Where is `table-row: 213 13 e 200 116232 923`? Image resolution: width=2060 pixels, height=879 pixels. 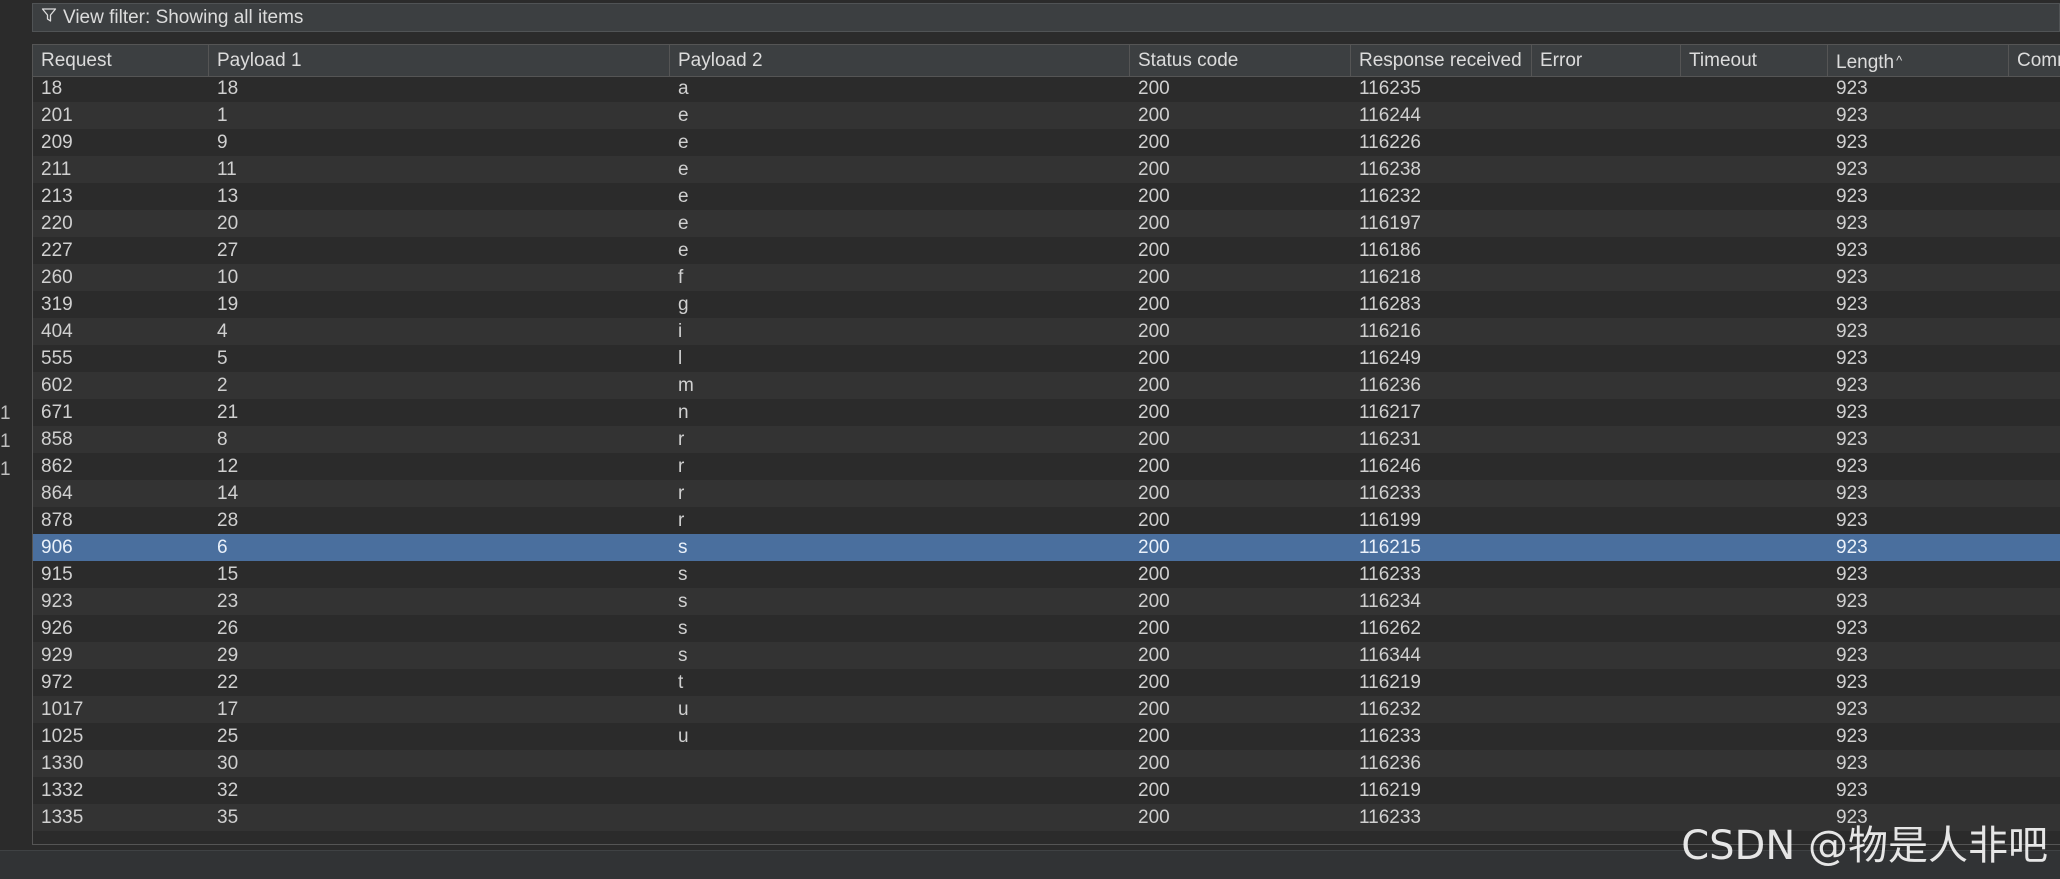 table-row: 213 13 e 200 116232 923 is located at coordinates (1046, 196).